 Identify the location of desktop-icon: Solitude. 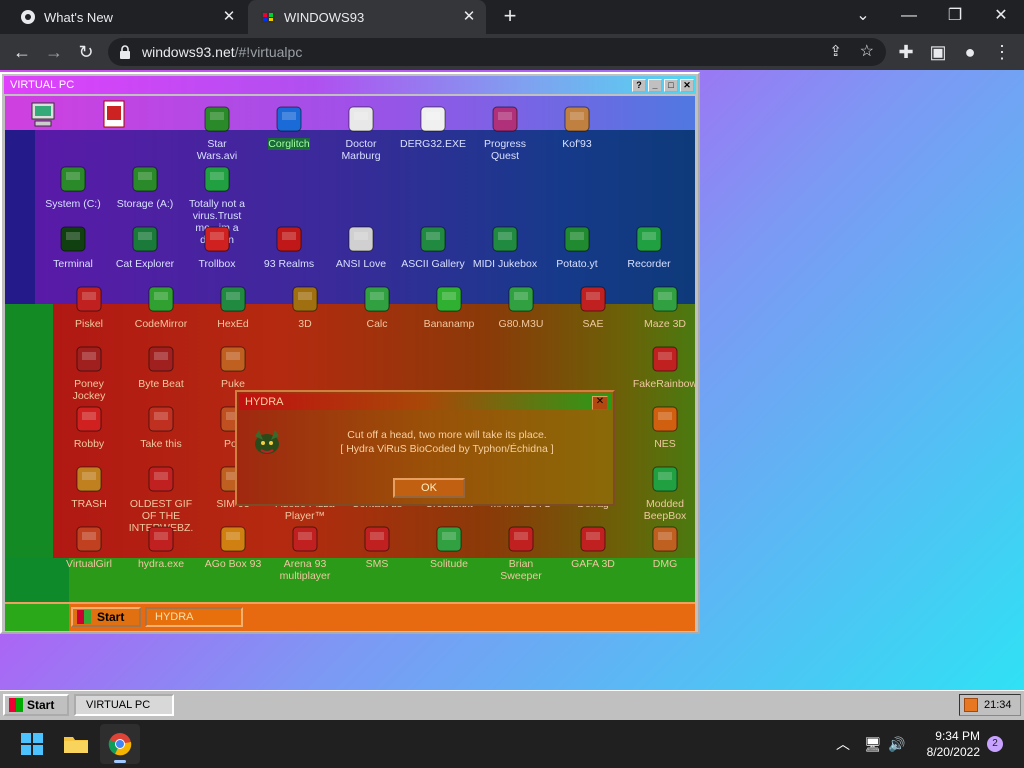
(449, 547).